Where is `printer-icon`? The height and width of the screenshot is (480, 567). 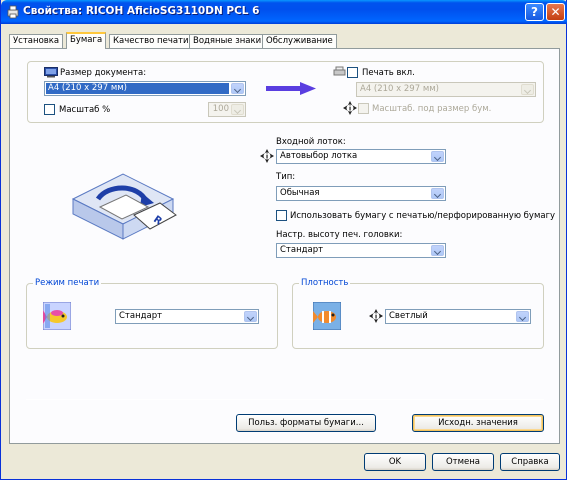 printer-icon is located at coordinates (13, 12).